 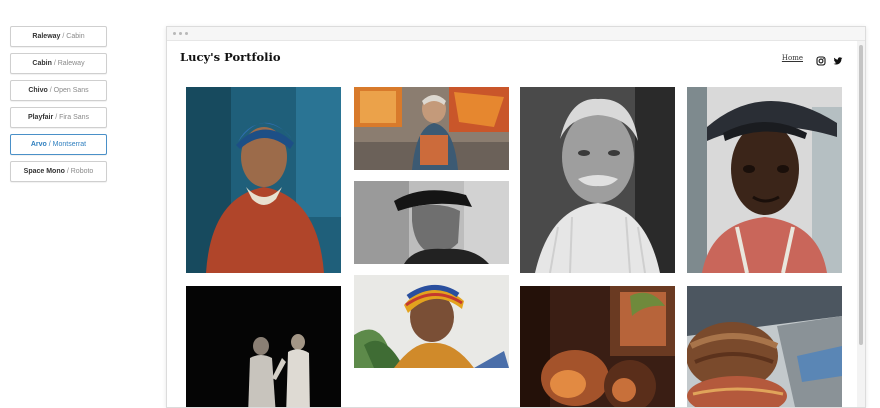 I want to click on font-pair-heading: Playfair, so click(x=40, y=117).